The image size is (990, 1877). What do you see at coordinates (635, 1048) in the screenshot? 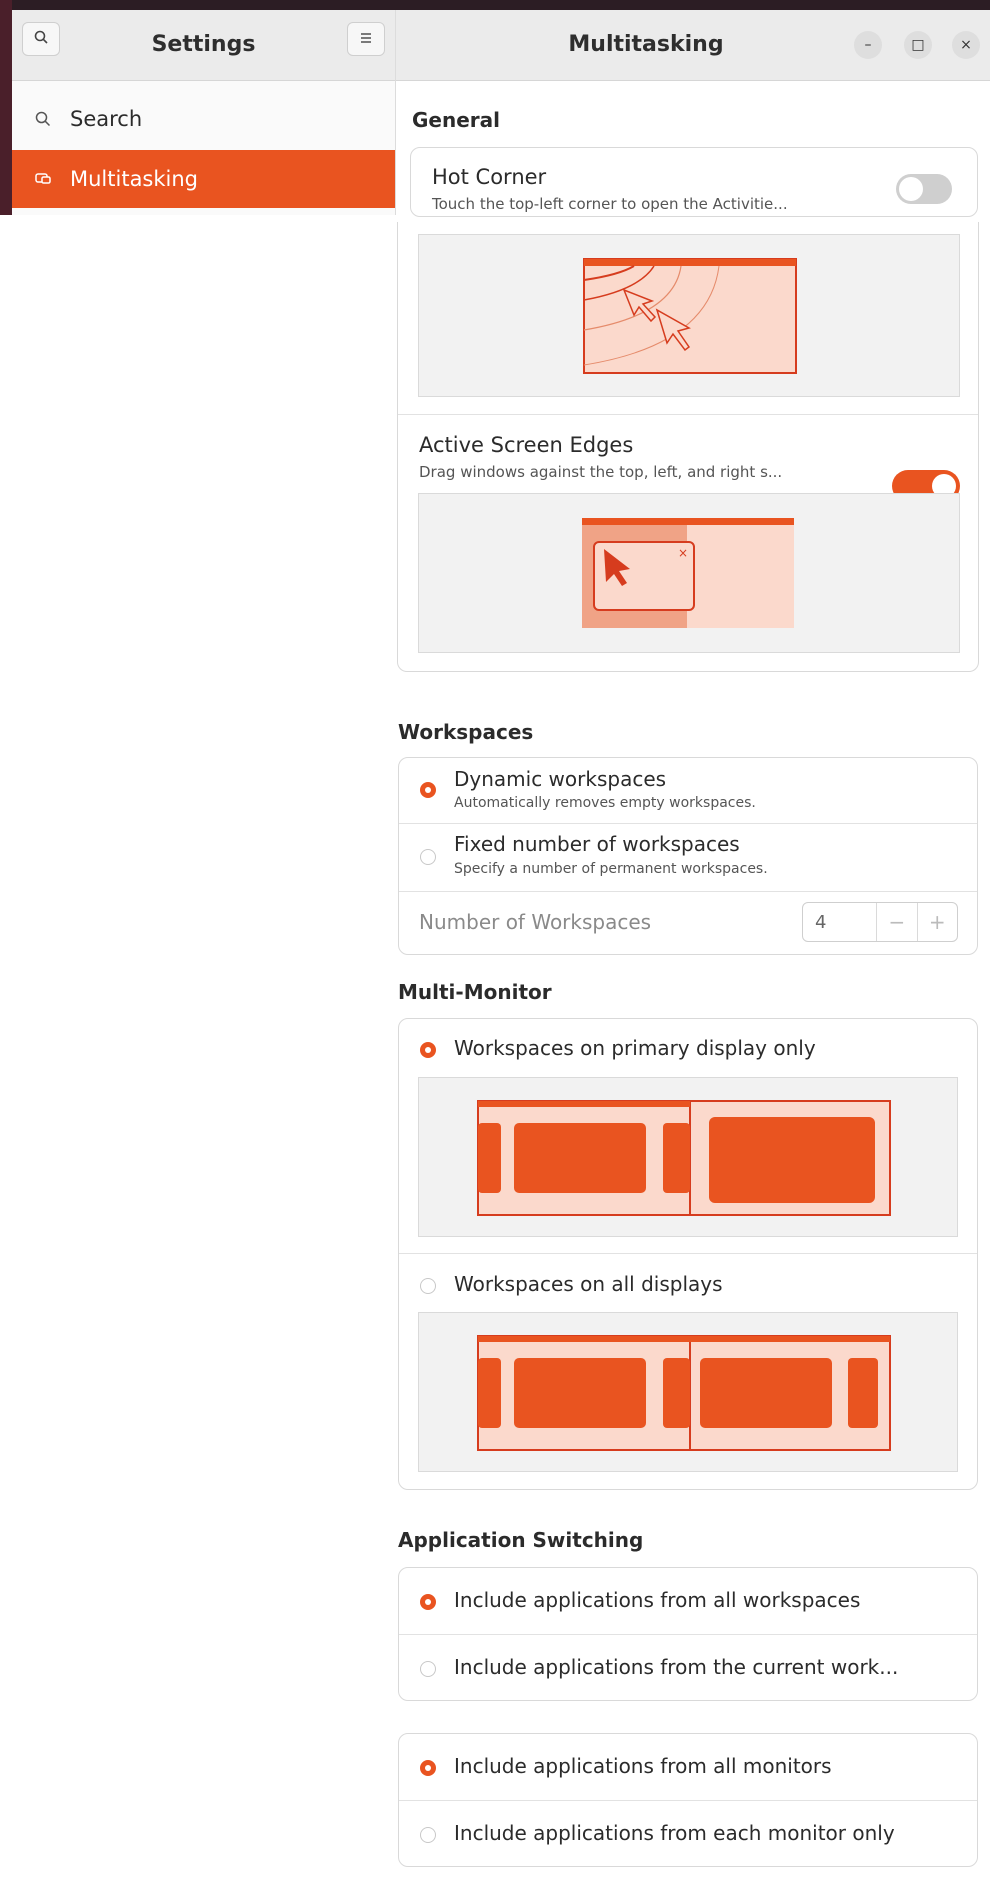
I see `option-title: Workspaces on primary display only` at bounding box center [635, 1048].